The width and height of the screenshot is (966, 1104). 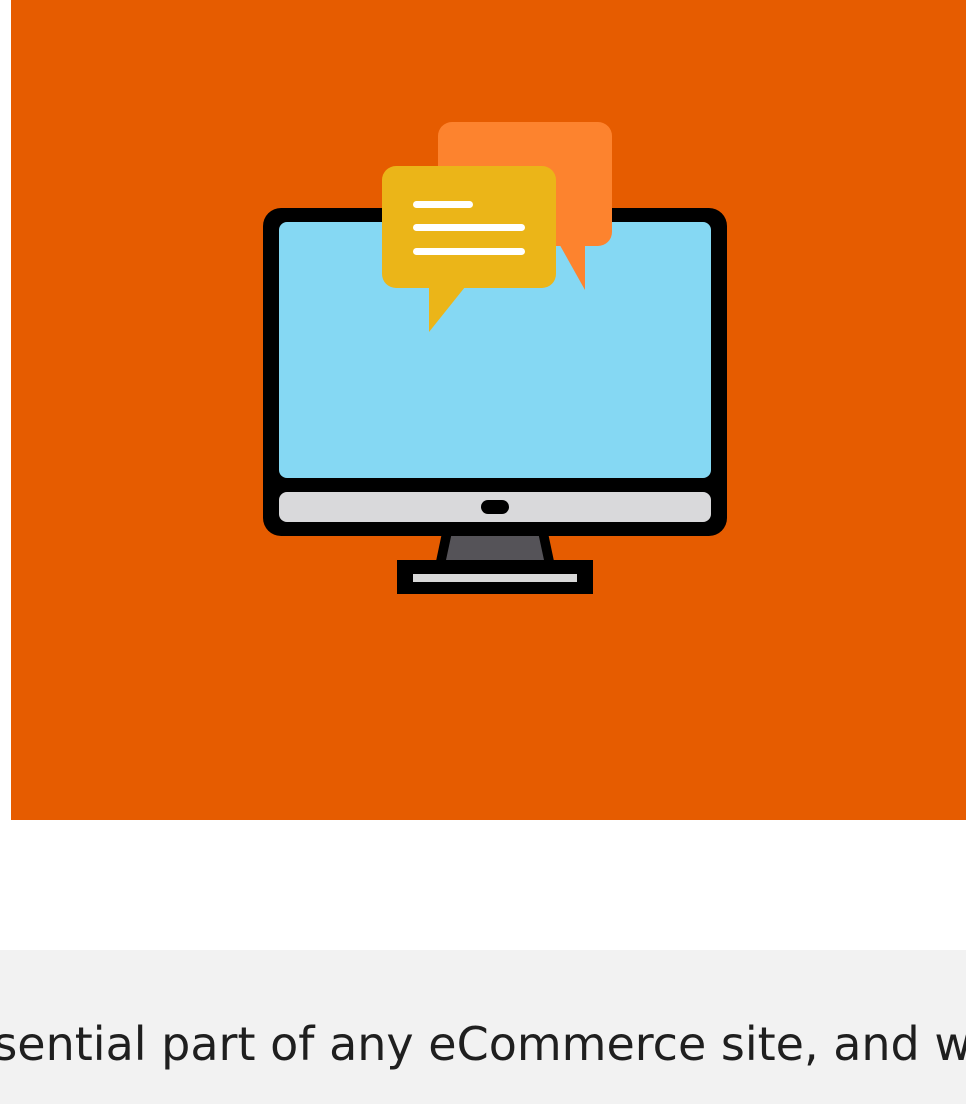 What do you see at coordinates (495, 546) in the screenshot?
I see `monitor-neck-fill` at bounding box center [495, 546].